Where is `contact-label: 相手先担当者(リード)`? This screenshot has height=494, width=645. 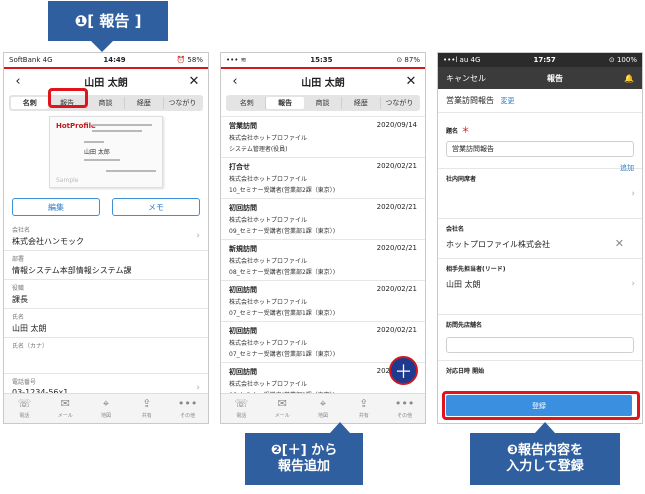
contact-label: 相手先担当者(リード) is located at coordinates (476, 269).